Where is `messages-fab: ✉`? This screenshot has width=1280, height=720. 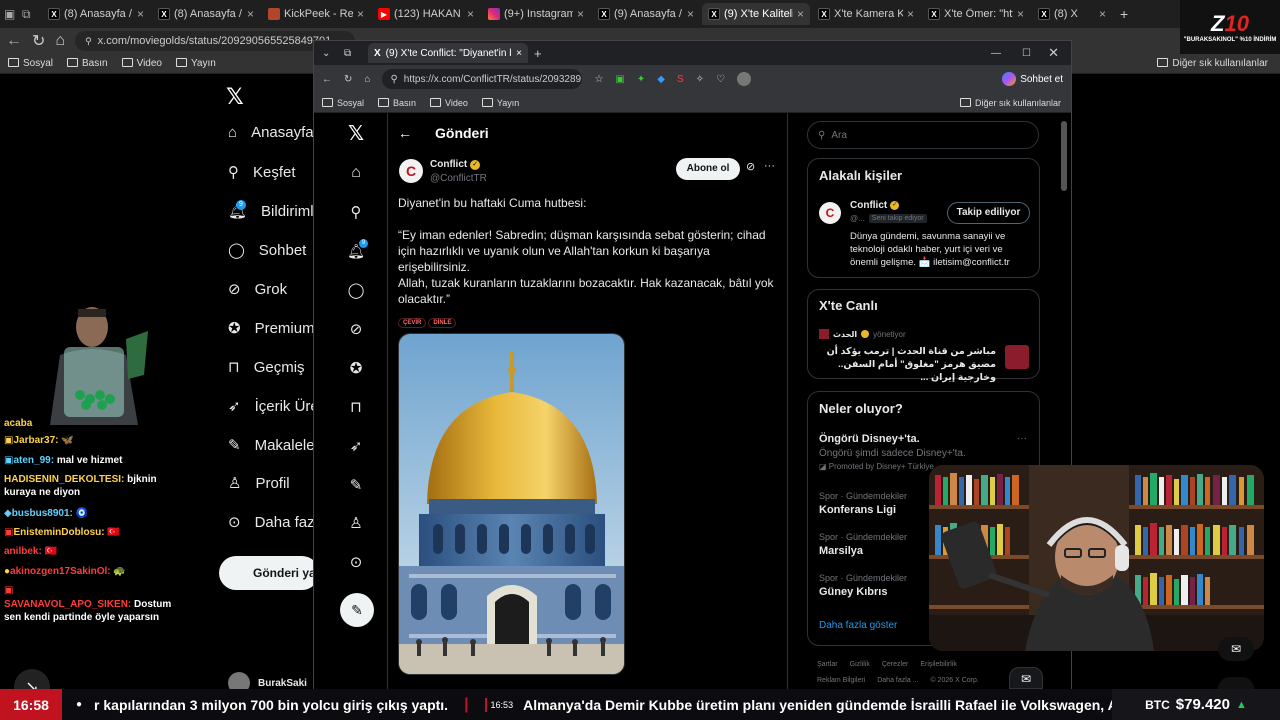 messages-fab: ✉ is located at coordinates (1026, 678).